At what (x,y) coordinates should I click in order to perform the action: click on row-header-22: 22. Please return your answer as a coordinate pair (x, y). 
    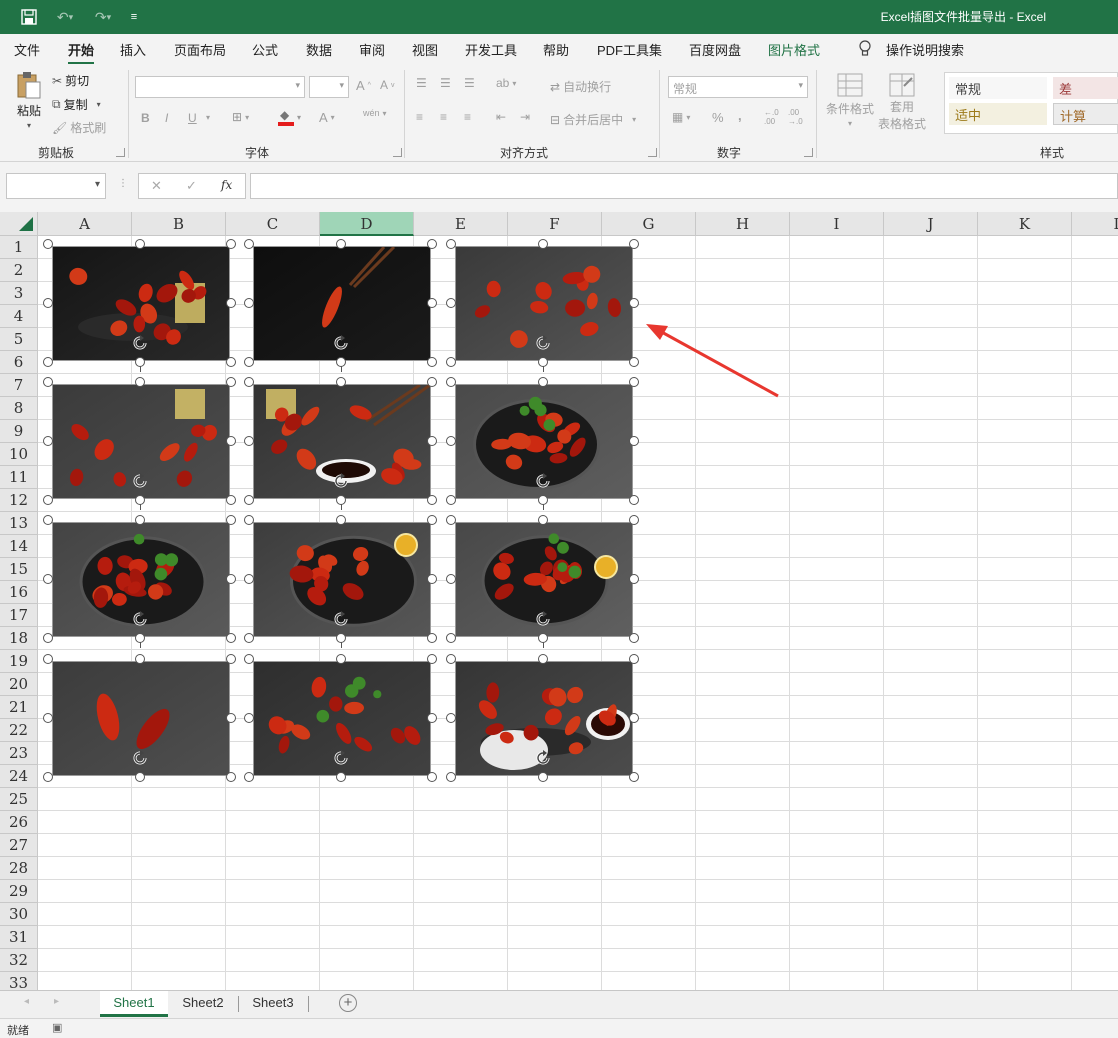
    Looking at the image, I should click on (19, 730).